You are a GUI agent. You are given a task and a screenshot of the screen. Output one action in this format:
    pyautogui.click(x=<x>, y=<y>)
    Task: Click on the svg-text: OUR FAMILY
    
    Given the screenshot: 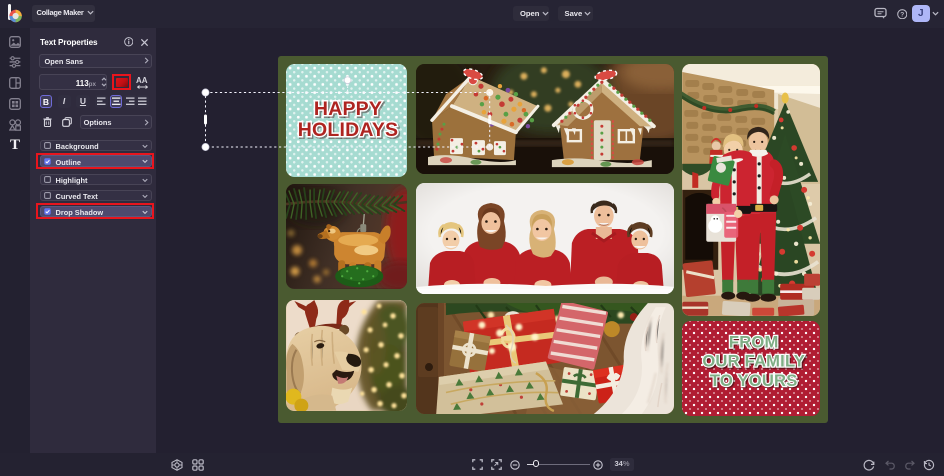 What is the action you would take?
    pyautogui.click(x=753, y=361)
    